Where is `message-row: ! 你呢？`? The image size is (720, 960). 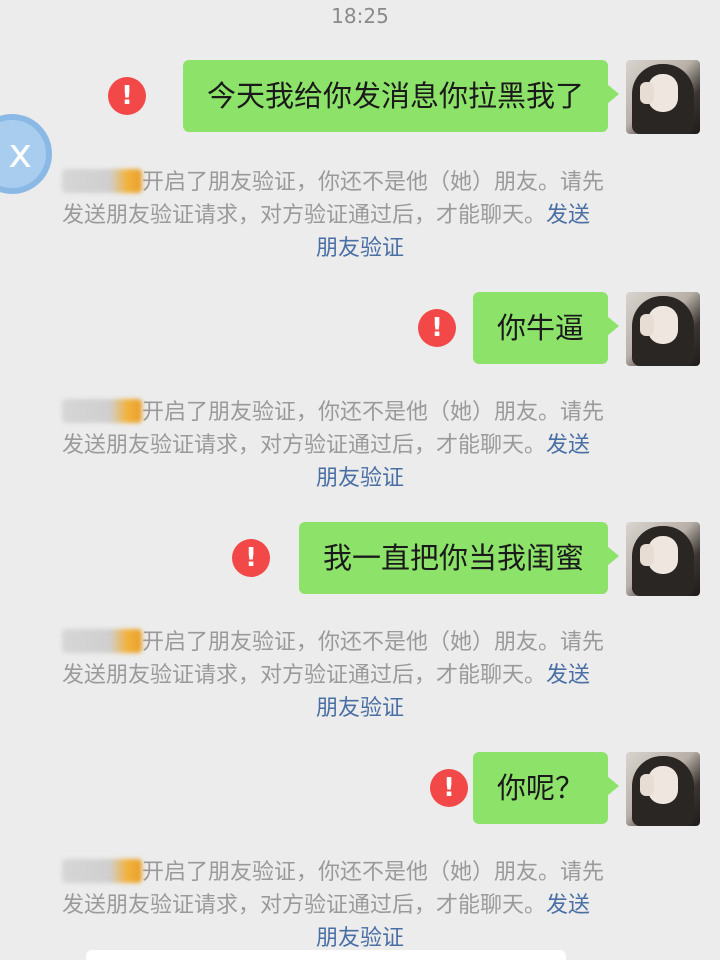 message-row: ! 你呢？ is located at coordinates (360, 789).